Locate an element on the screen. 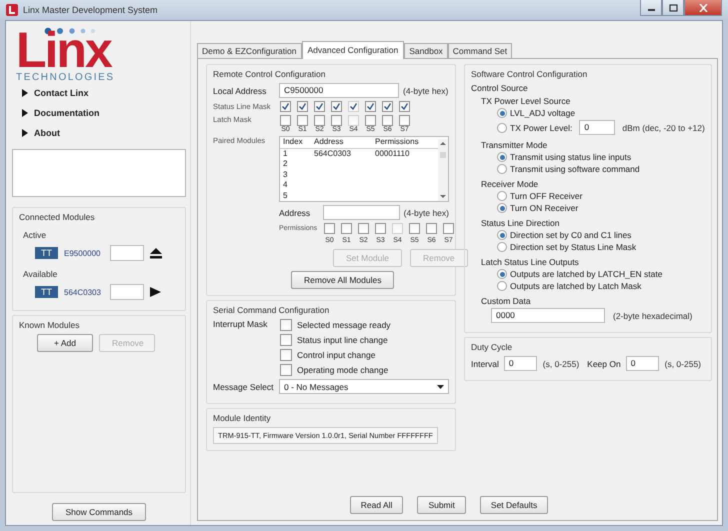  button: + Add is located at coordinates (65, 343).